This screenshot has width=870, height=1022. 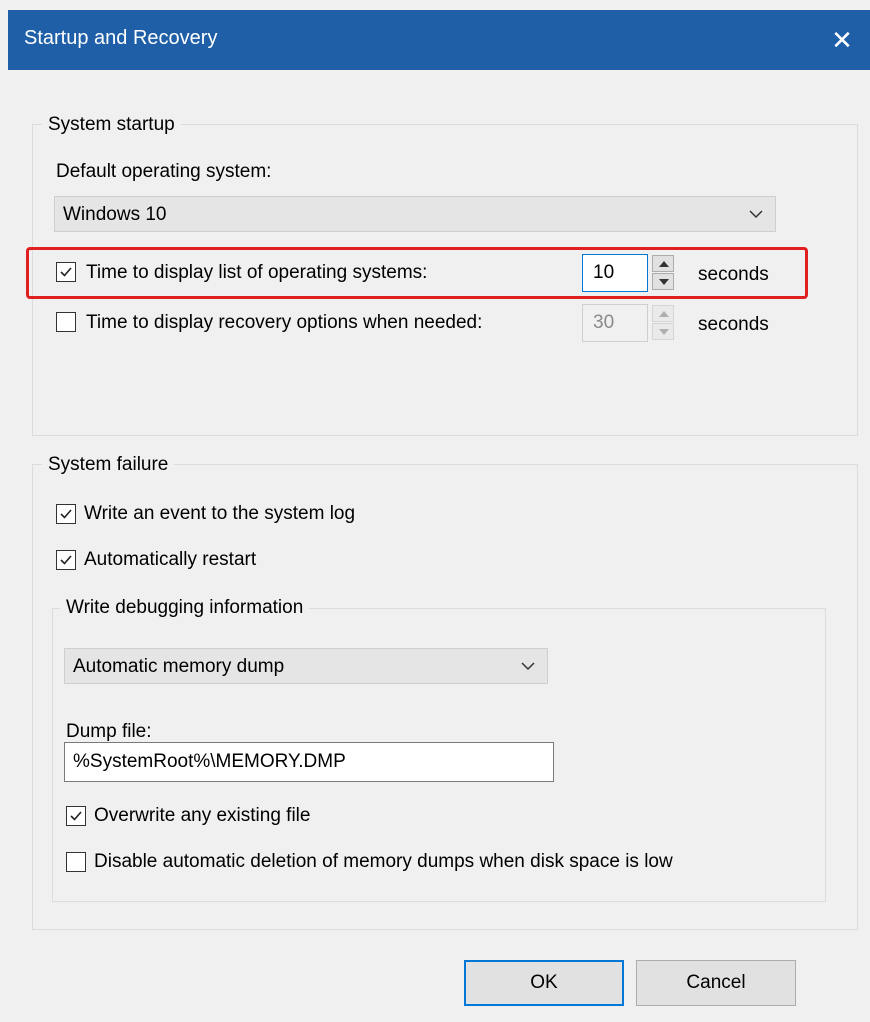 I want to click on display-recovery-spinner, so click(x=663, y=323).